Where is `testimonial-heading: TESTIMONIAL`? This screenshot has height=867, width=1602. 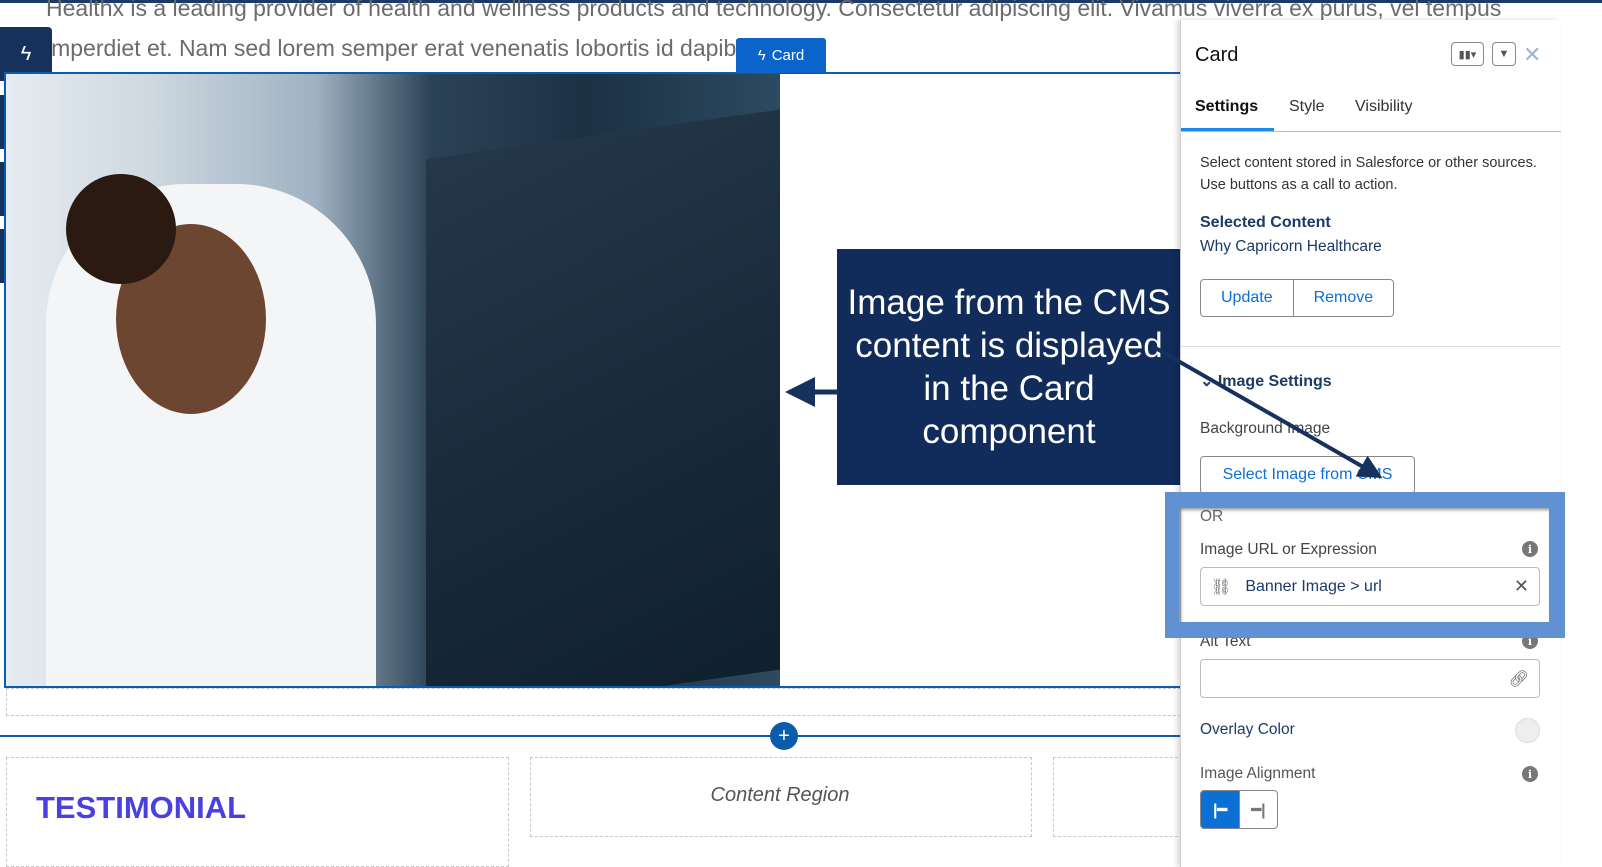 testimonial-heading: TESTIMONIAL is located at coordinates (141, 807).